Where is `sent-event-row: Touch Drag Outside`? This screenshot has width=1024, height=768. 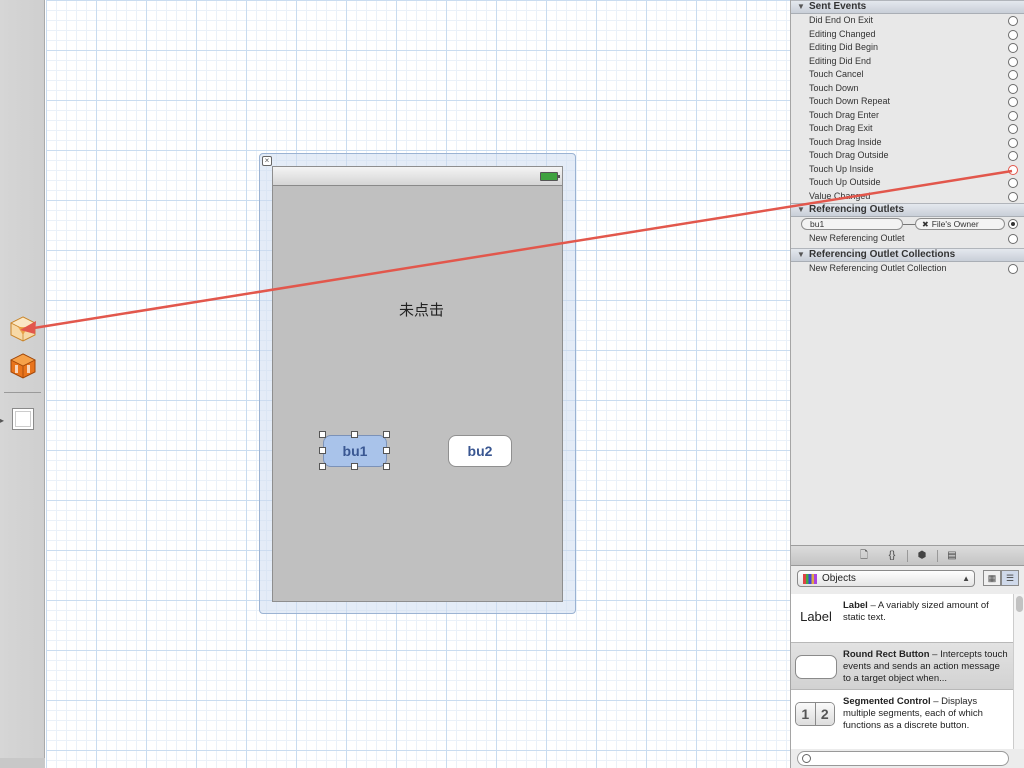 sent-event-row: Touch Drag Outside is located at coordinates (907, 156).